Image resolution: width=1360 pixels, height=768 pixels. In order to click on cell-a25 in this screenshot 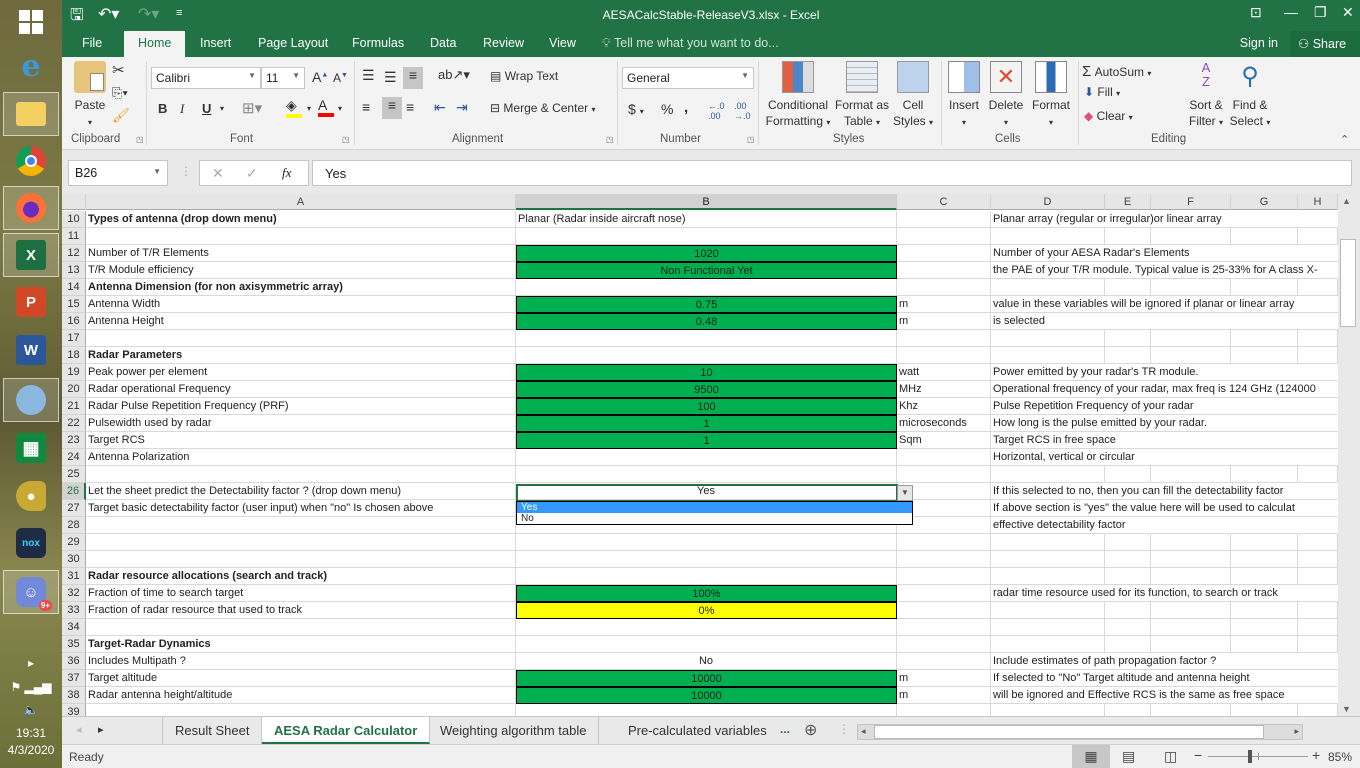, I will do `click(301, 474)`.